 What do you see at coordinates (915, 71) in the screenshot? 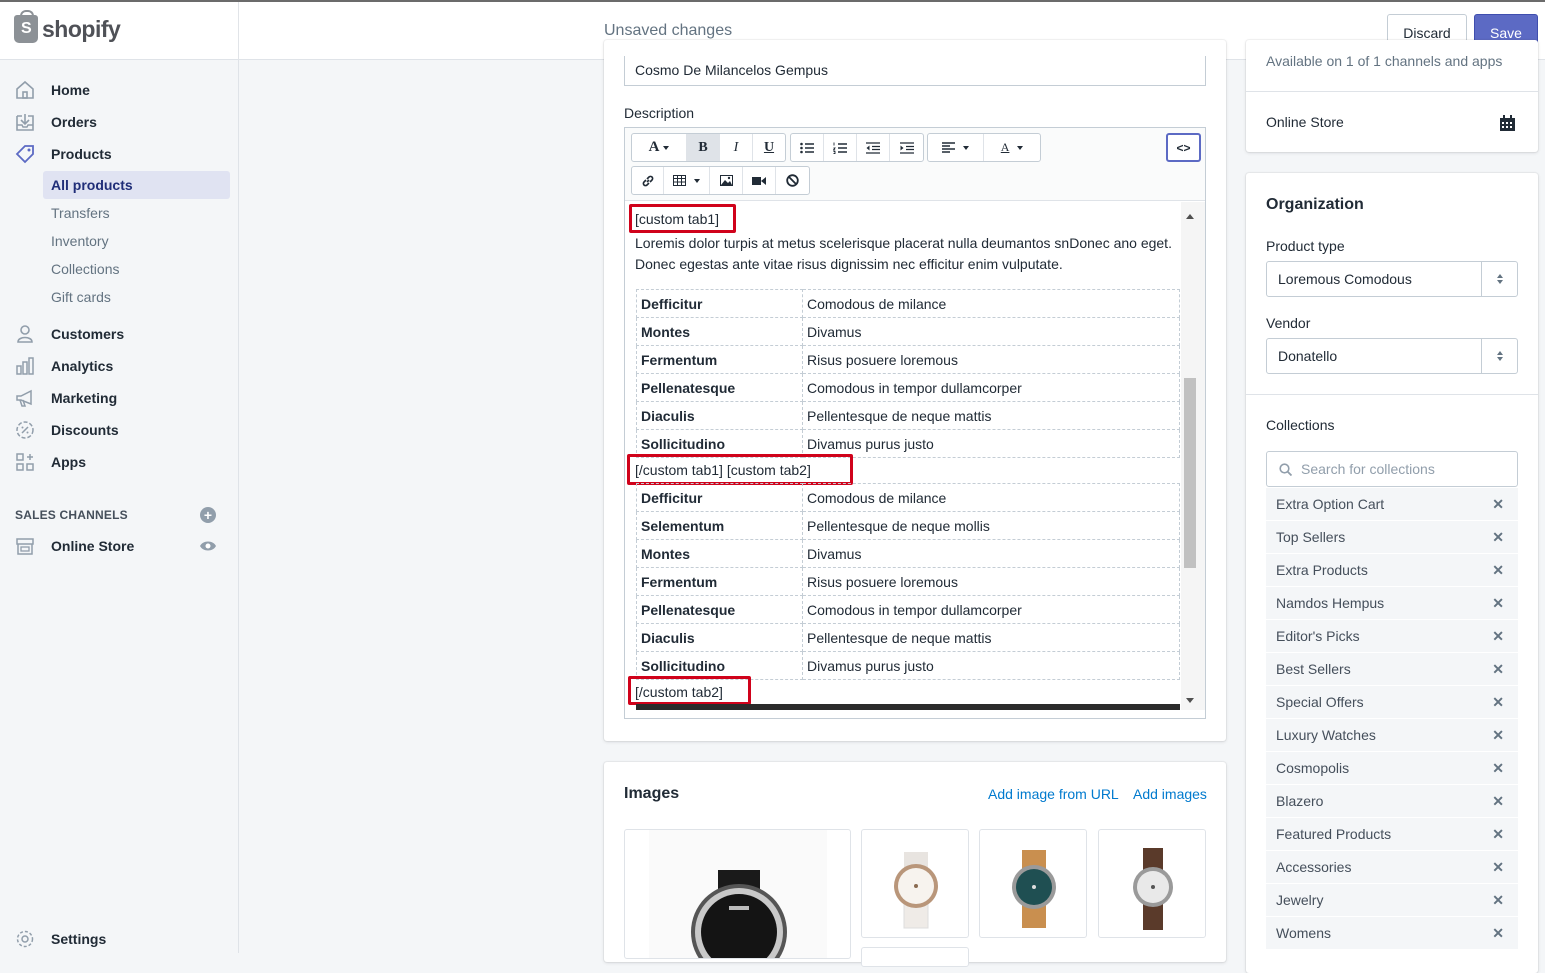
I see `product-title-input: Cosmo De Milancelos Gempus` at bounding box center [915, 71].